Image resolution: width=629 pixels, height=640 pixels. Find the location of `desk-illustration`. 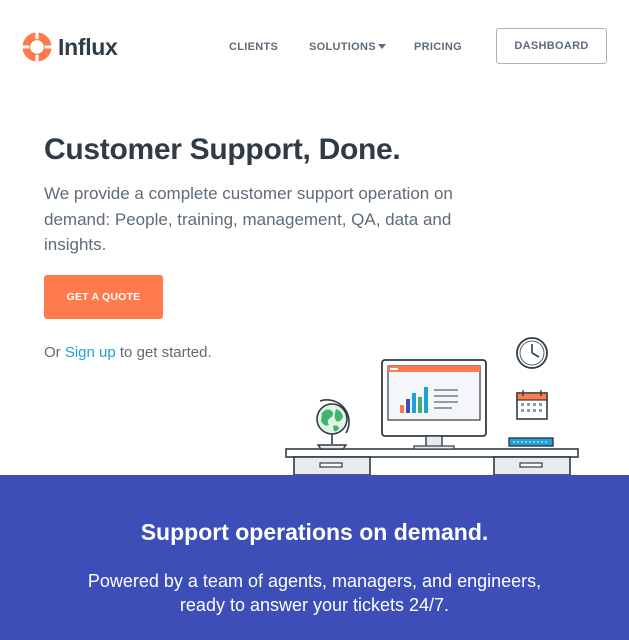

desk-illustration is located at coordinates (432, 406).